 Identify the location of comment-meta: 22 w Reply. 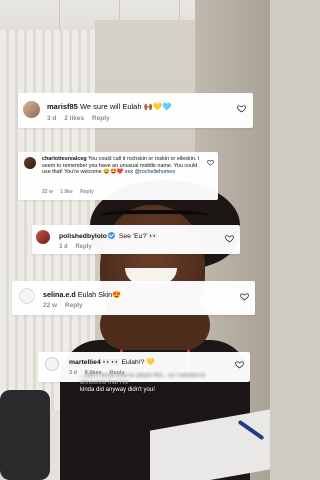
(66, 305).